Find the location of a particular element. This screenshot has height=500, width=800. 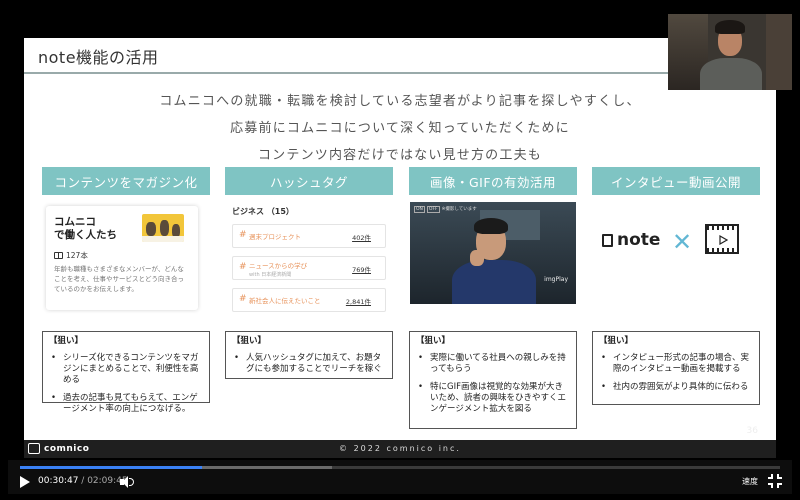

column-heading-gif: 画像・GIFの有効活用 is located at coordinates (493, 181).